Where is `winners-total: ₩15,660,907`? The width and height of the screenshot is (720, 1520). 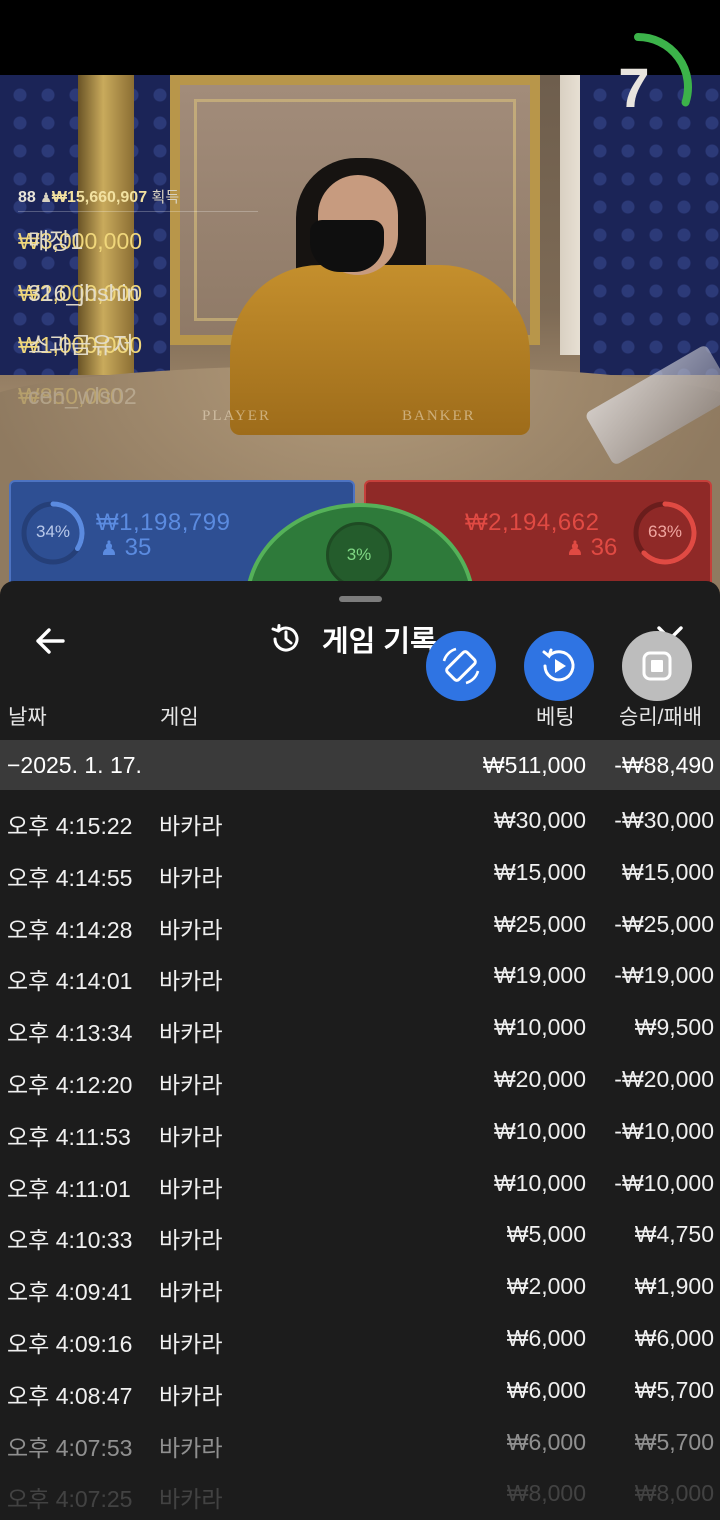
winners-total: ₩15,660,907 is located at coordinates (99, 197).